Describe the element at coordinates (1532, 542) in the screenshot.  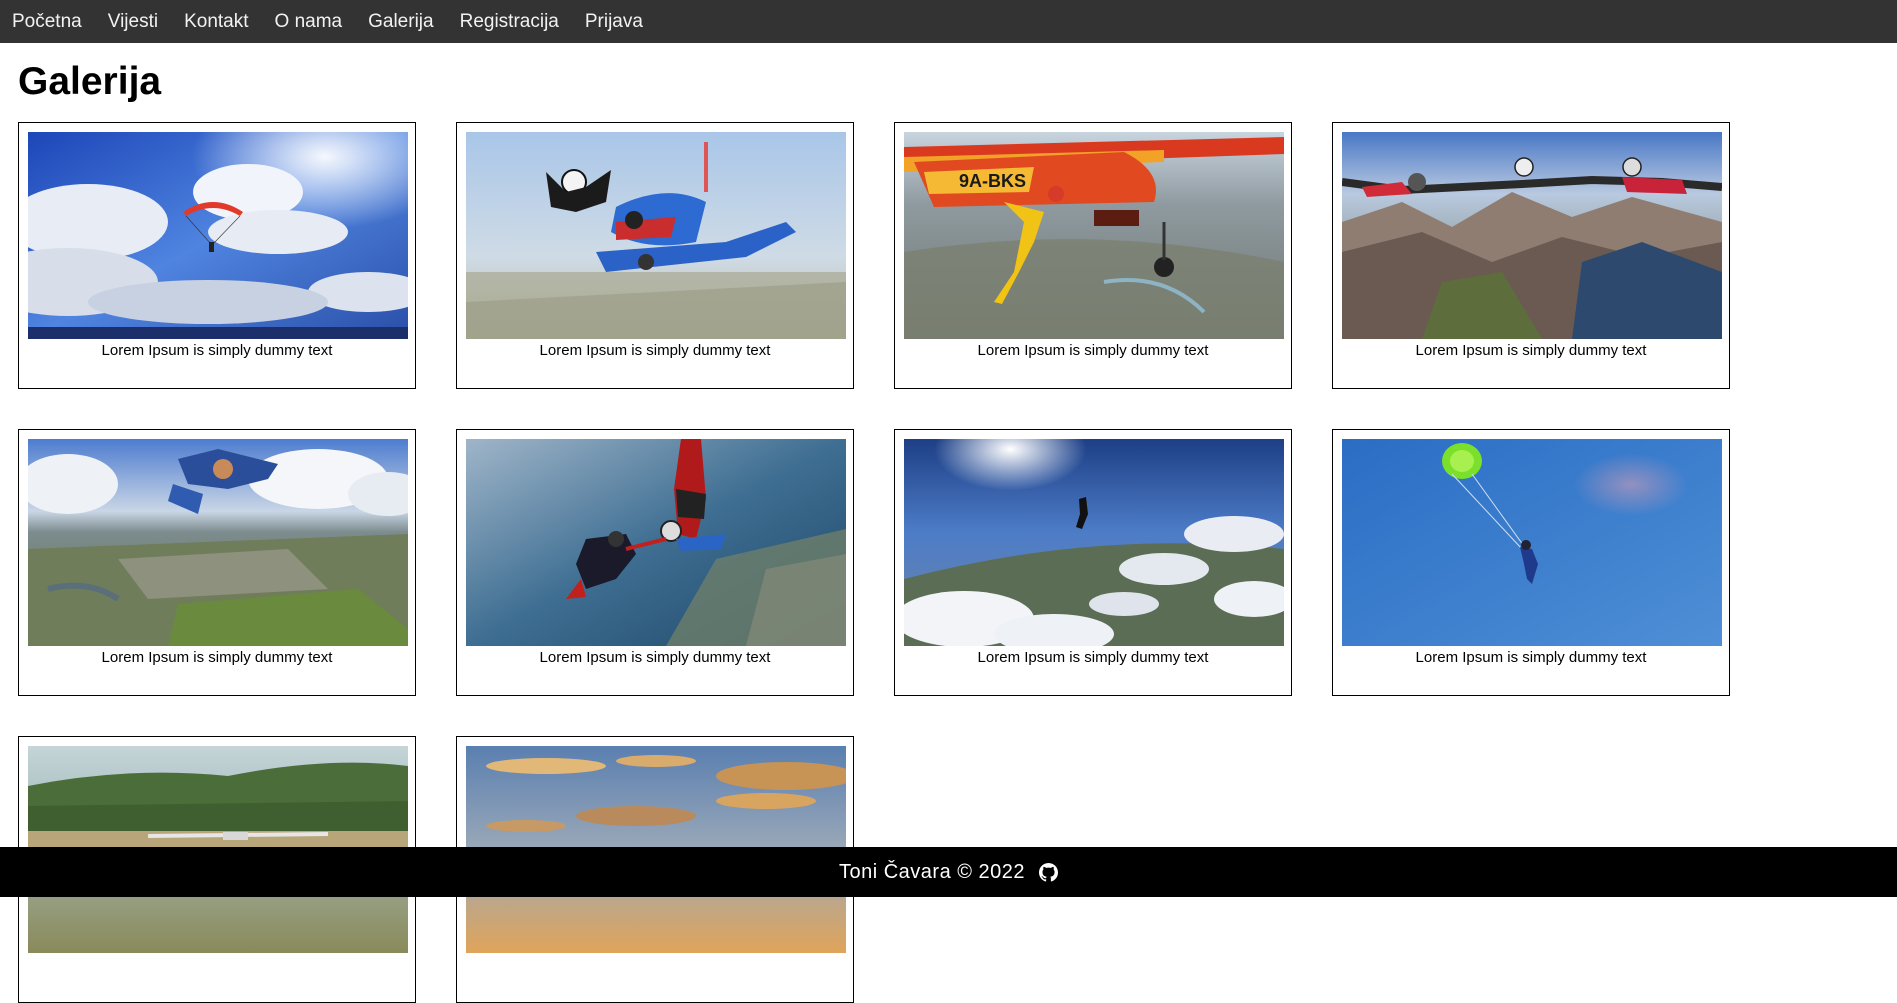
I see `green-canopy-photo` at that location.